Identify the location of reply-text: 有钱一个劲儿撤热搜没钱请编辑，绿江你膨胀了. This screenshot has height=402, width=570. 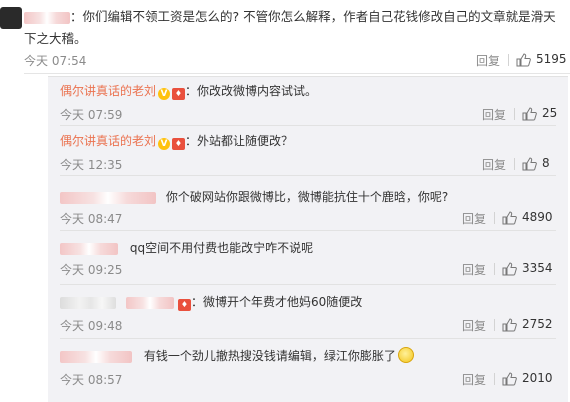
(269, 356).